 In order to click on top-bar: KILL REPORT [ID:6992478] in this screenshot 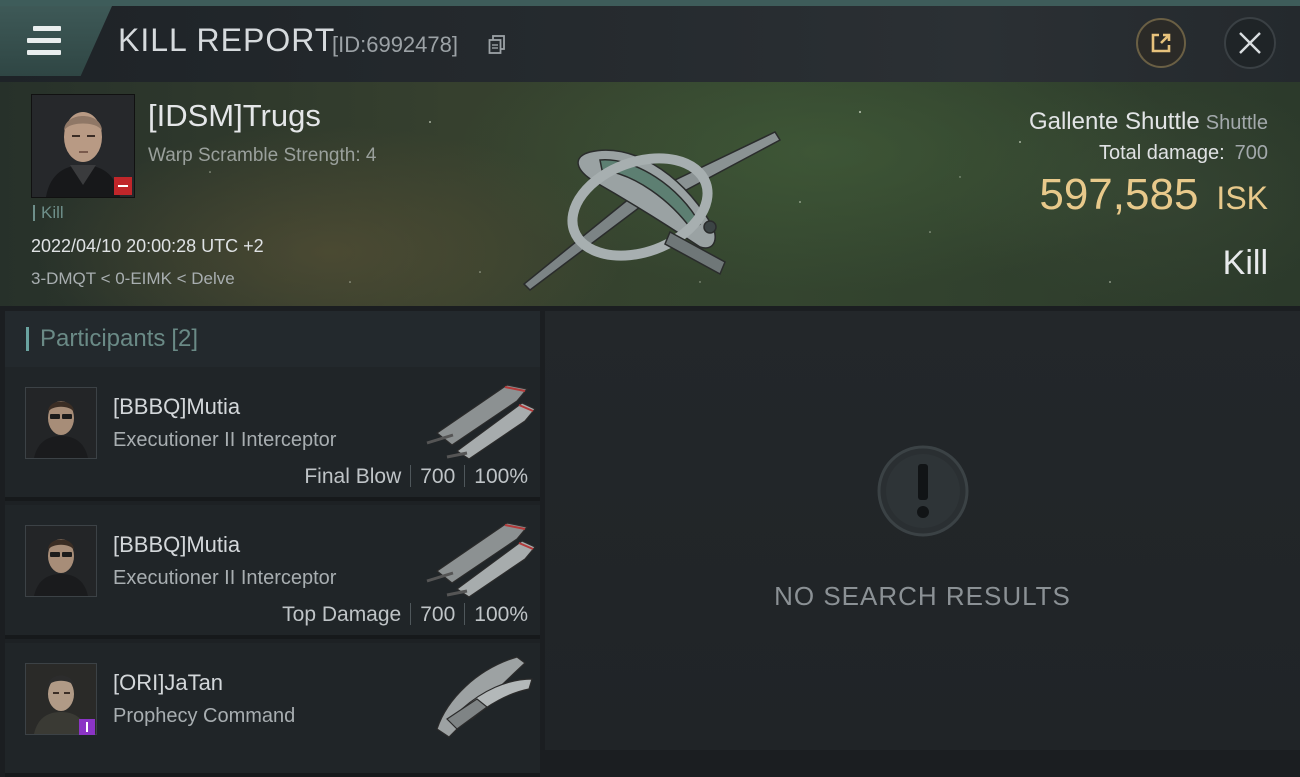, I will do `click(650, 41)`.